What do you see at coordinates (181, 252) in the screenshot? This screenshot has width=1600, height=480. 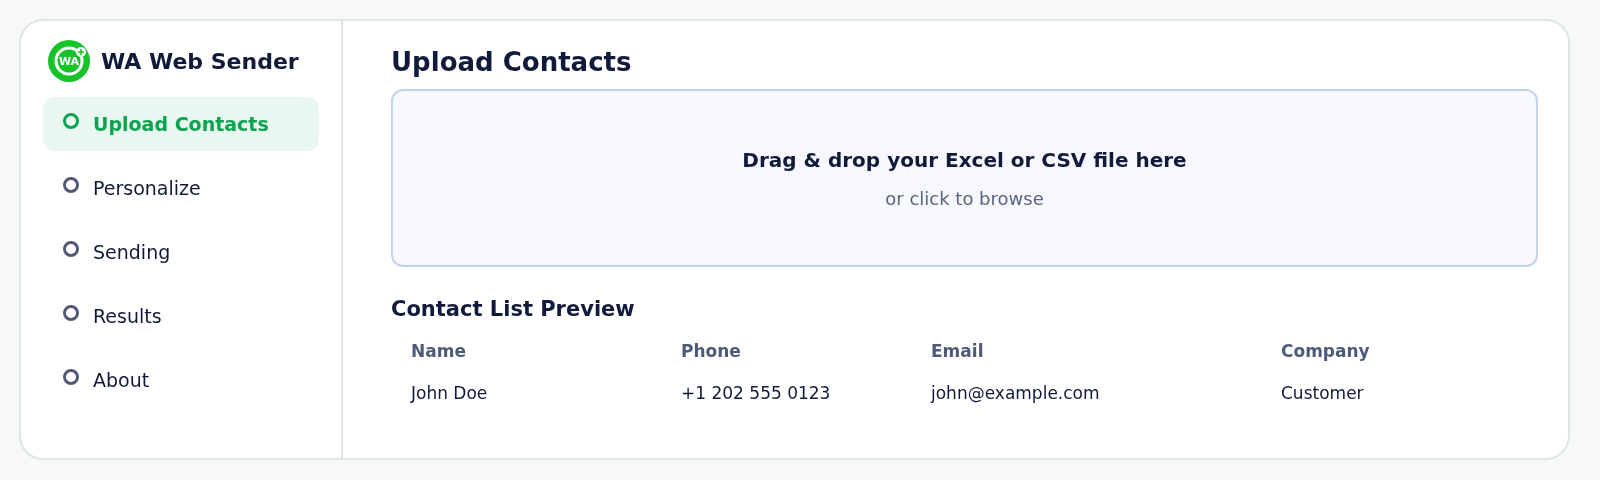 I see `sidebar-item: Sending` at bounding box center [181, 252].